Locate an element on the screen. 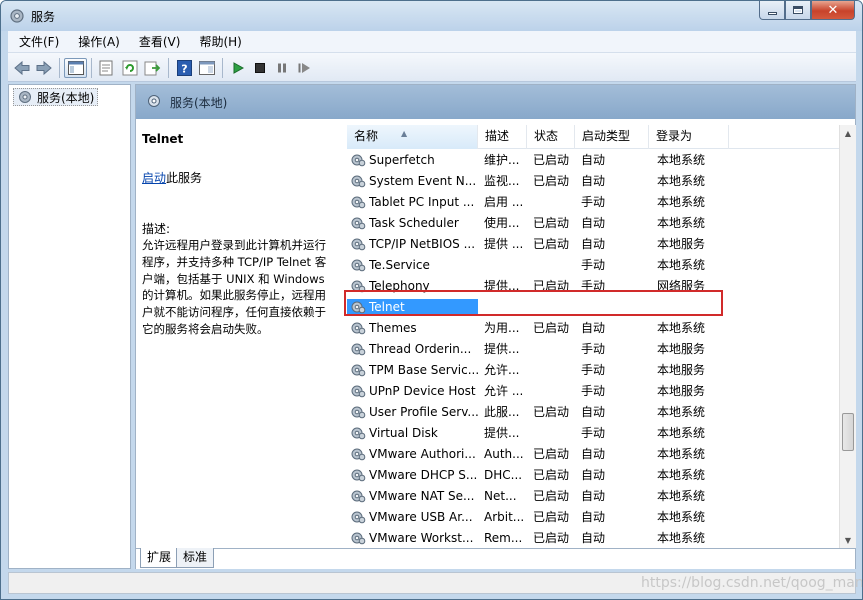 Image resolution: width=863 pixels, height=600 pixels. table-row: VMware Authori... Auth... 已启动 自动 本地系统 is located at coordinates (594, 453).